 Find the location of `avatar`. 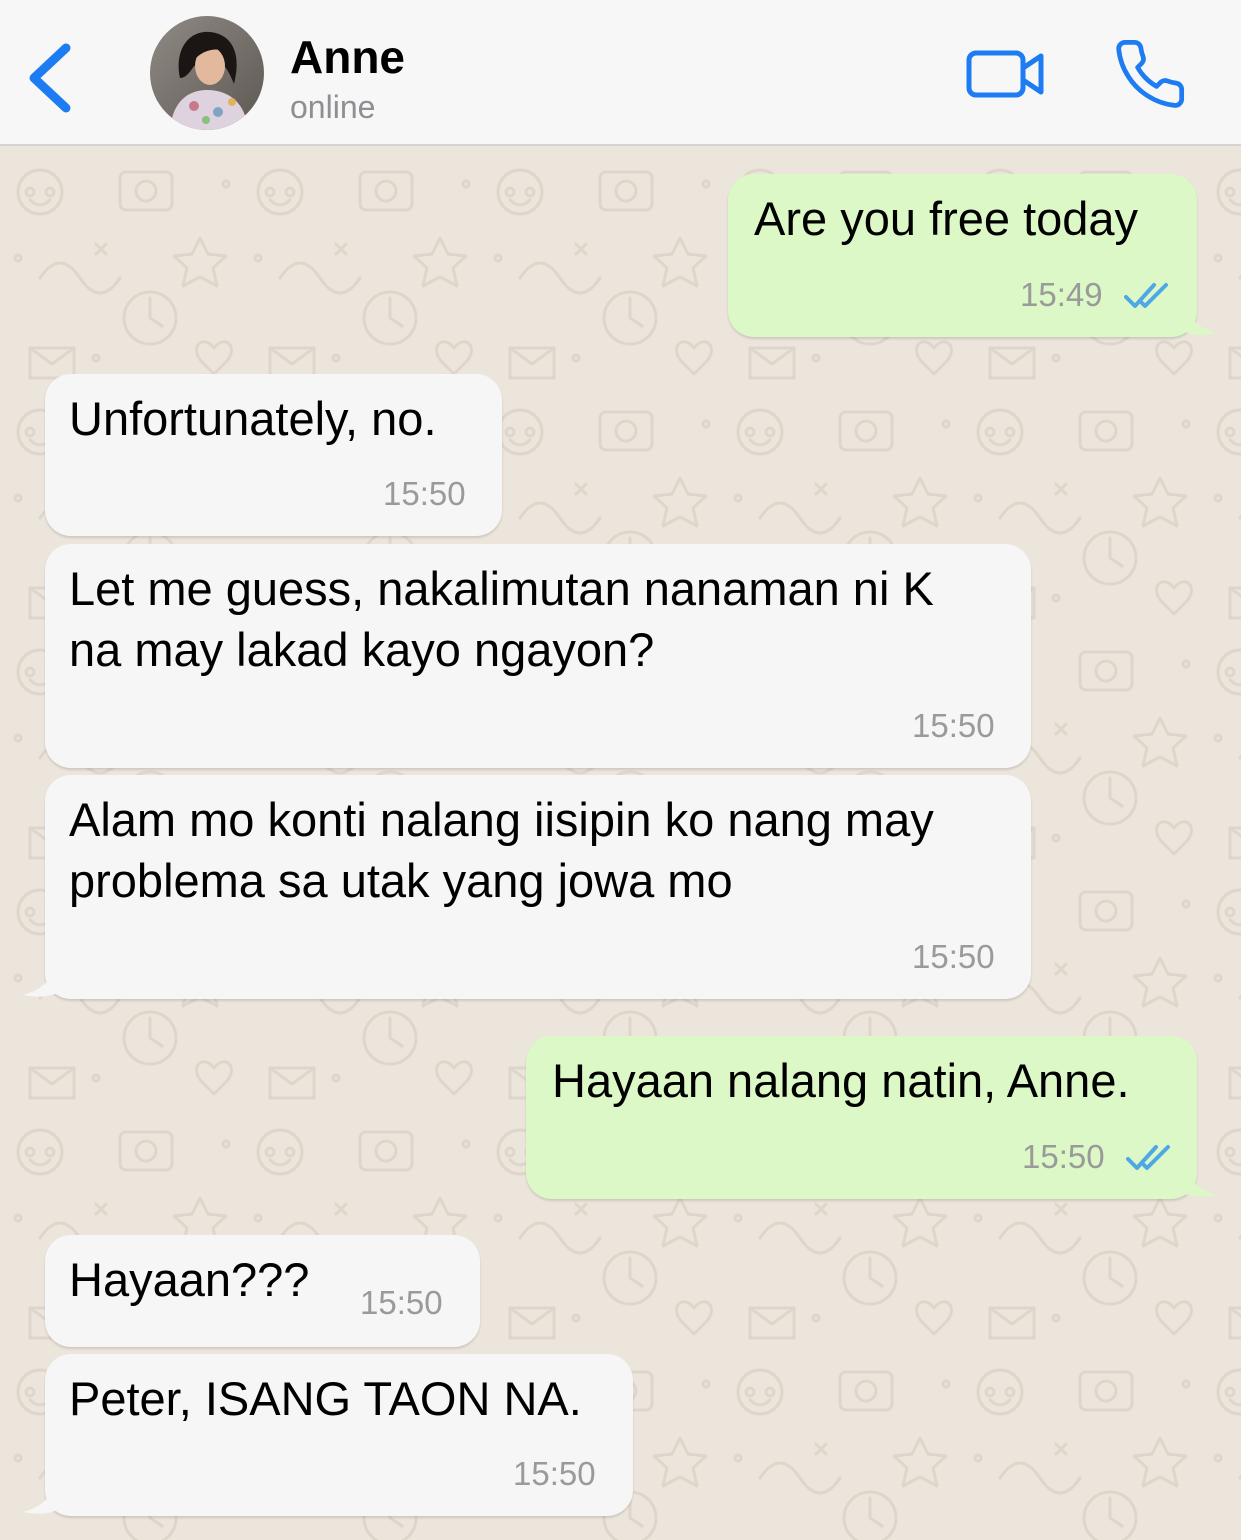

avatar is located at coordinates (207, 73).